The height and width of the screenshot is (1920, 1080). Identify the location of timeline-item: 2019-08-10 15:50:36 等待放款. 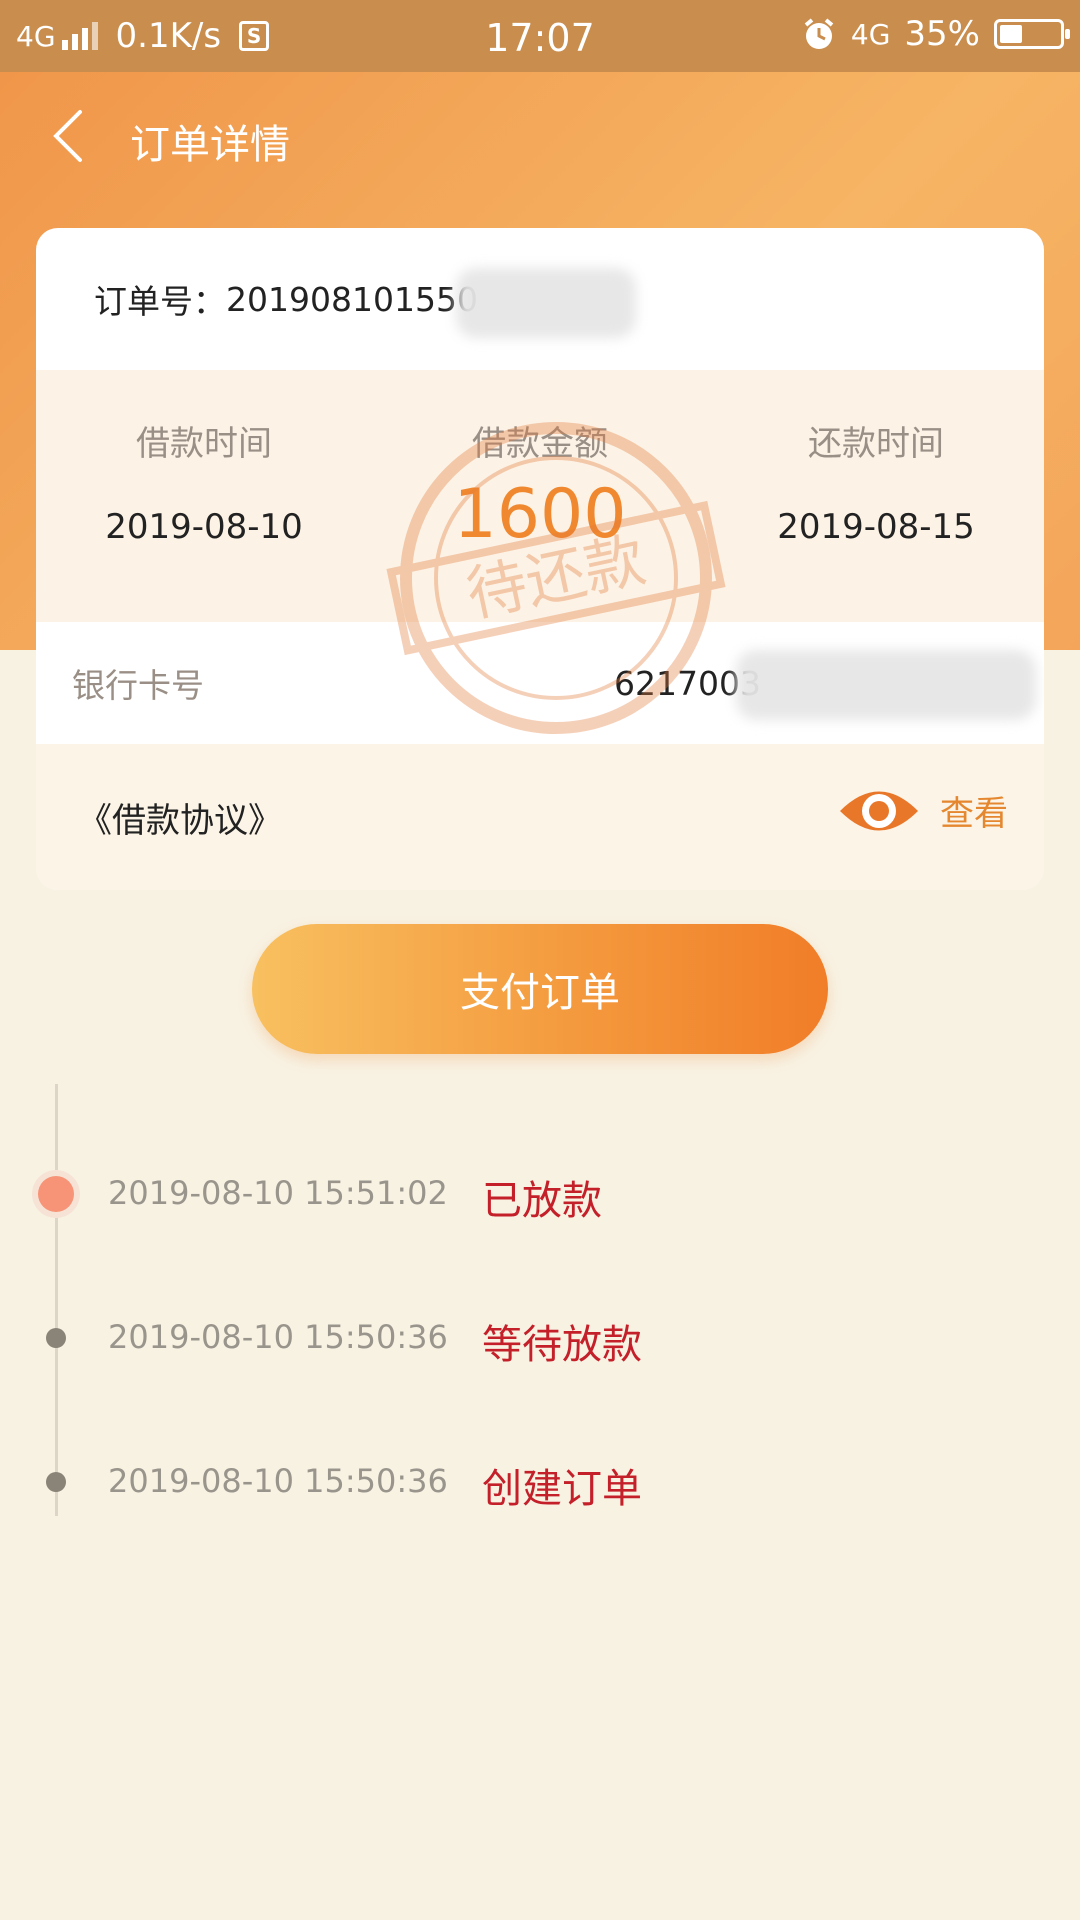
(540, 1337).